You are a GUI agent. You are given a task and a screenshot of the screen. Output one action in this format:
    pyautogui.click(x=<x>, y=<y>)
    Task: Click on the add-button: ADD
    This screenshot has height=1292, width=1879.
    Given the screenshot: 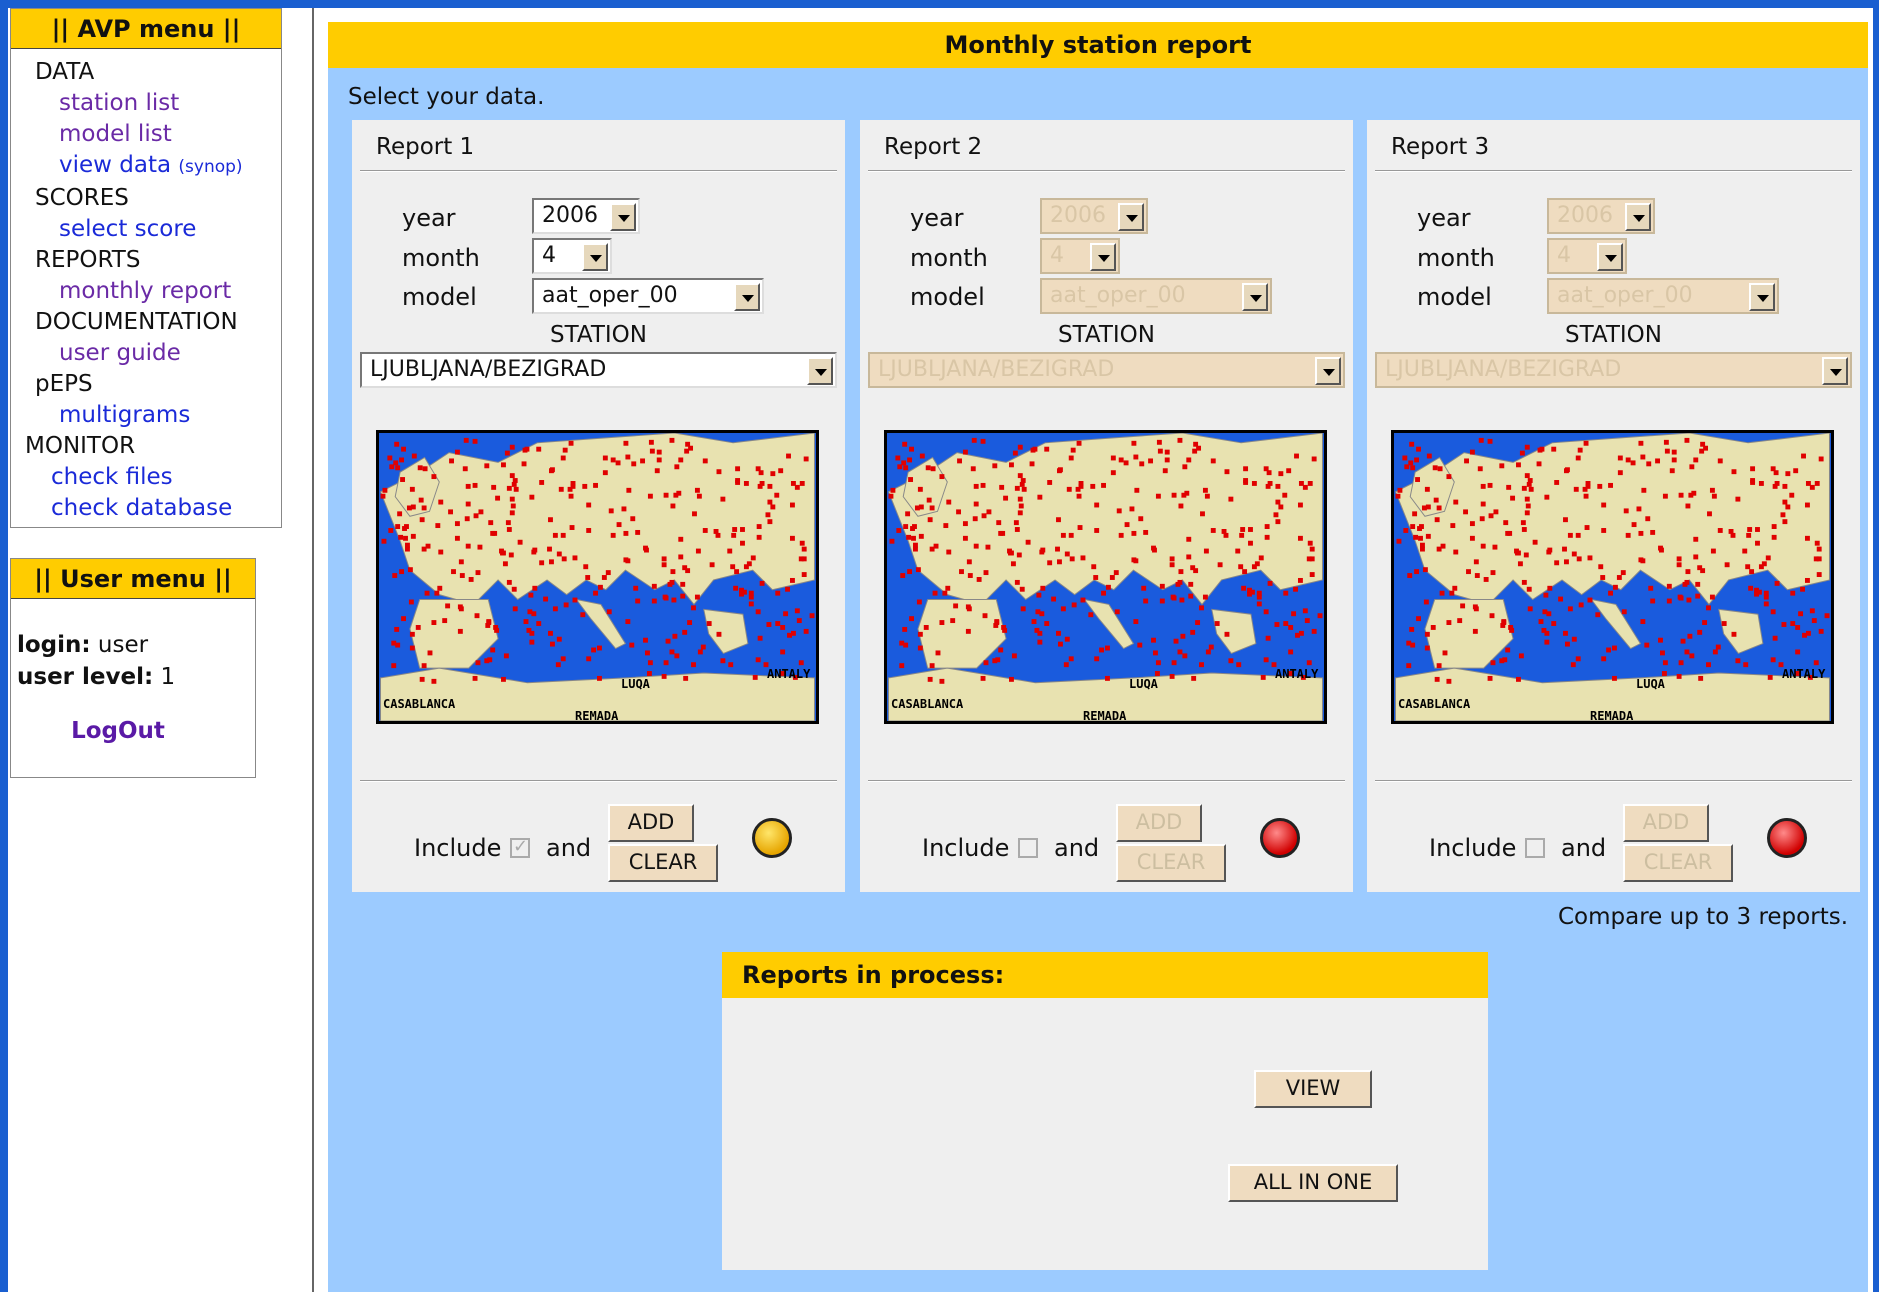 What is the action you would take?
    pyautogui.click(x=651, y=823)
    